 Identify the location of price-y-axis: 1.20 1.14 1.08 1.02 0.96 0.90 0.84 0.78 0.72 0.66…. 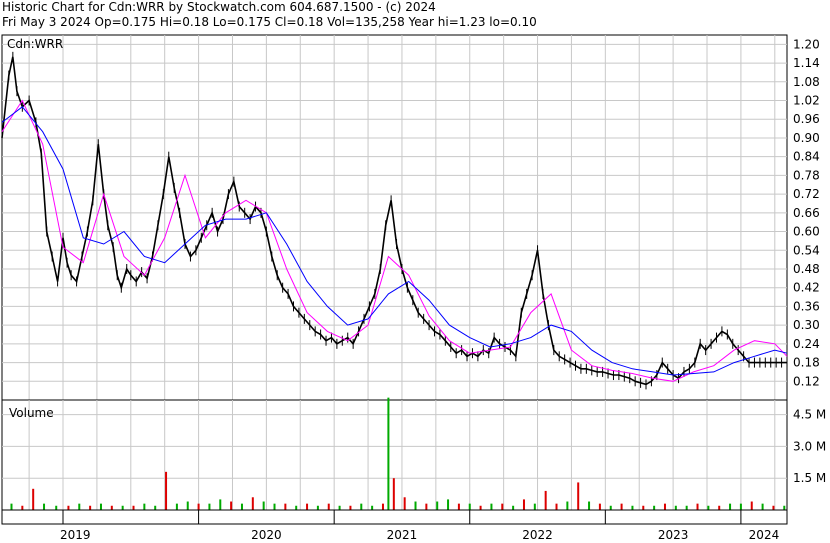
(806, 212).